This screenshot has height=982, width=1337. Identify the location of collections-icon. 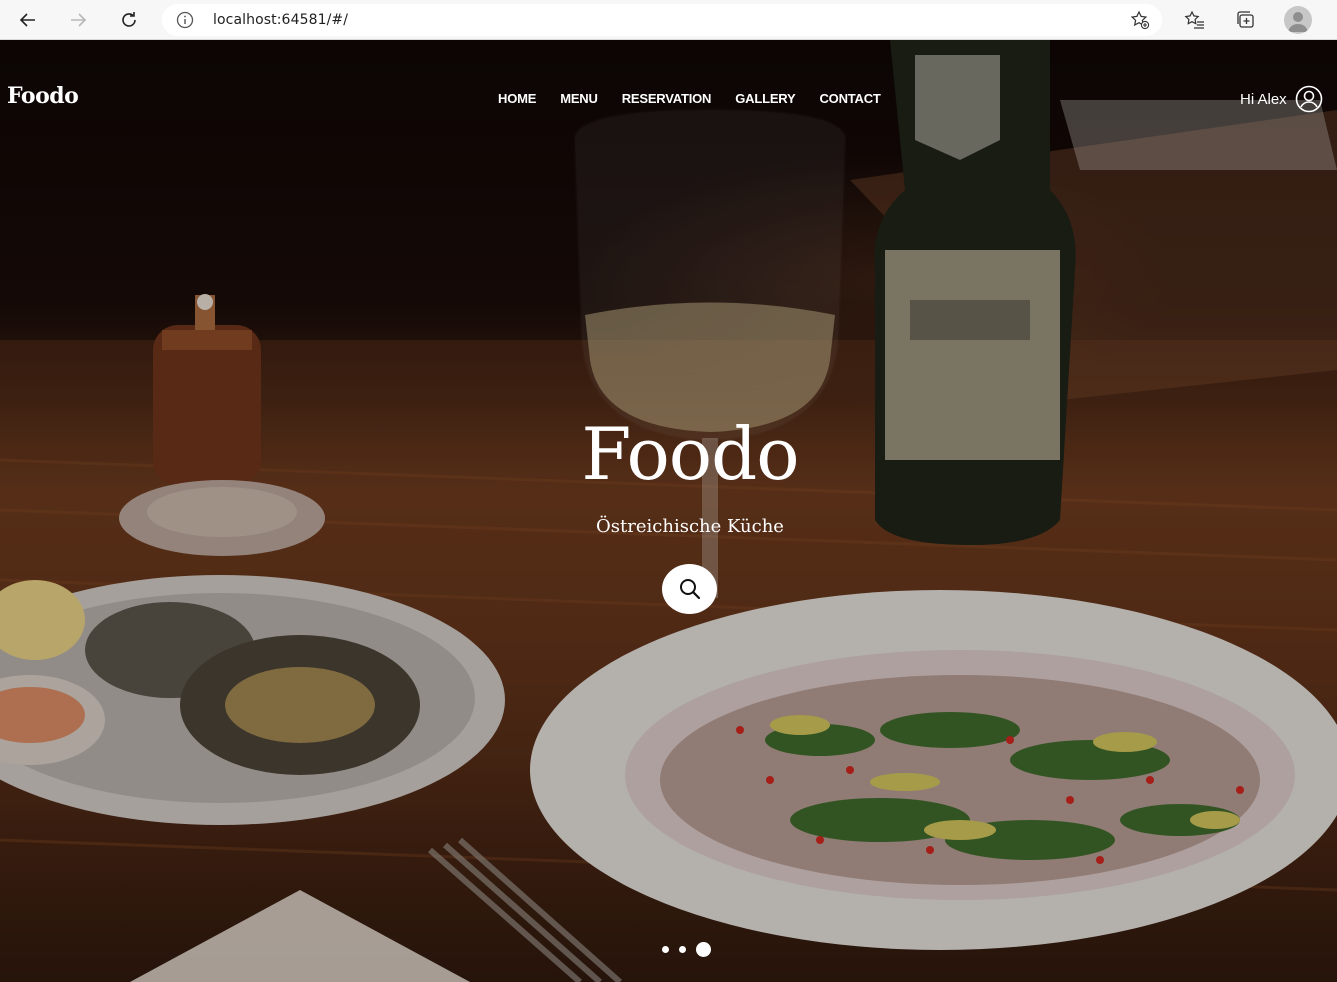
(1245, 19).